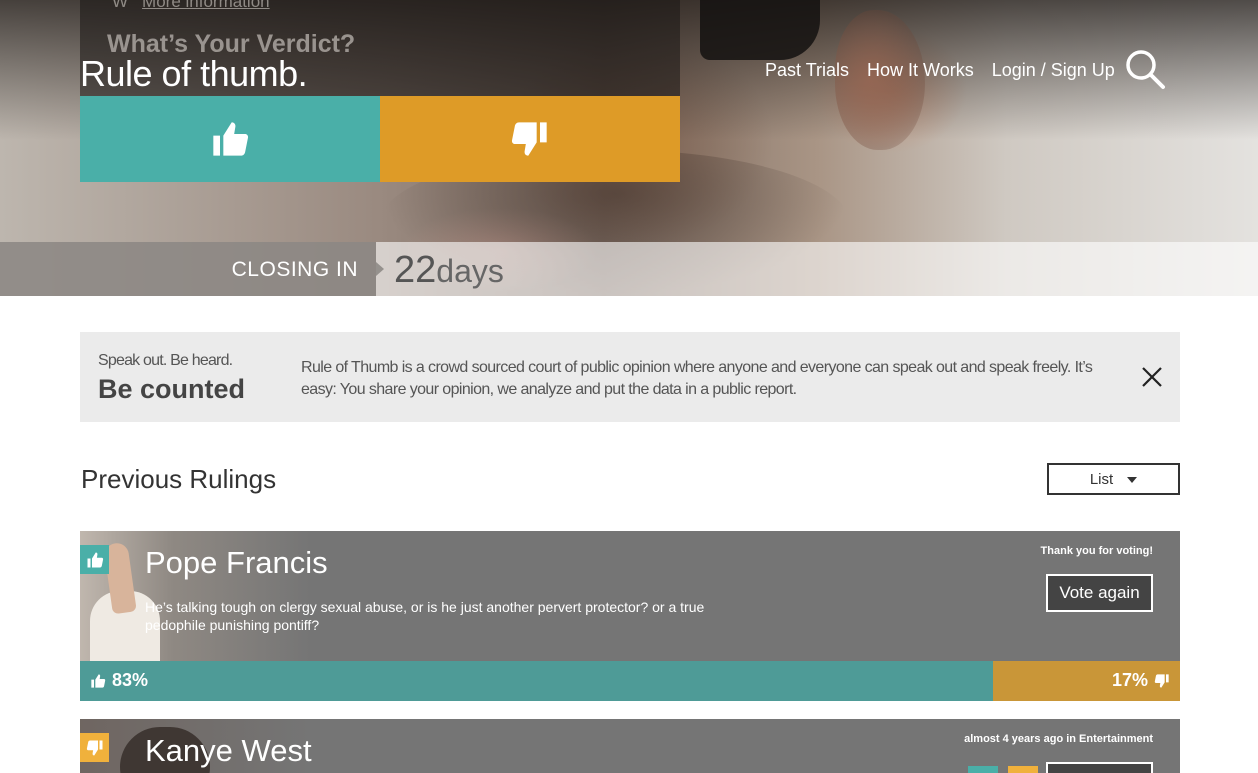  I want to click on more-info-prefix: W, so click(120, 5).